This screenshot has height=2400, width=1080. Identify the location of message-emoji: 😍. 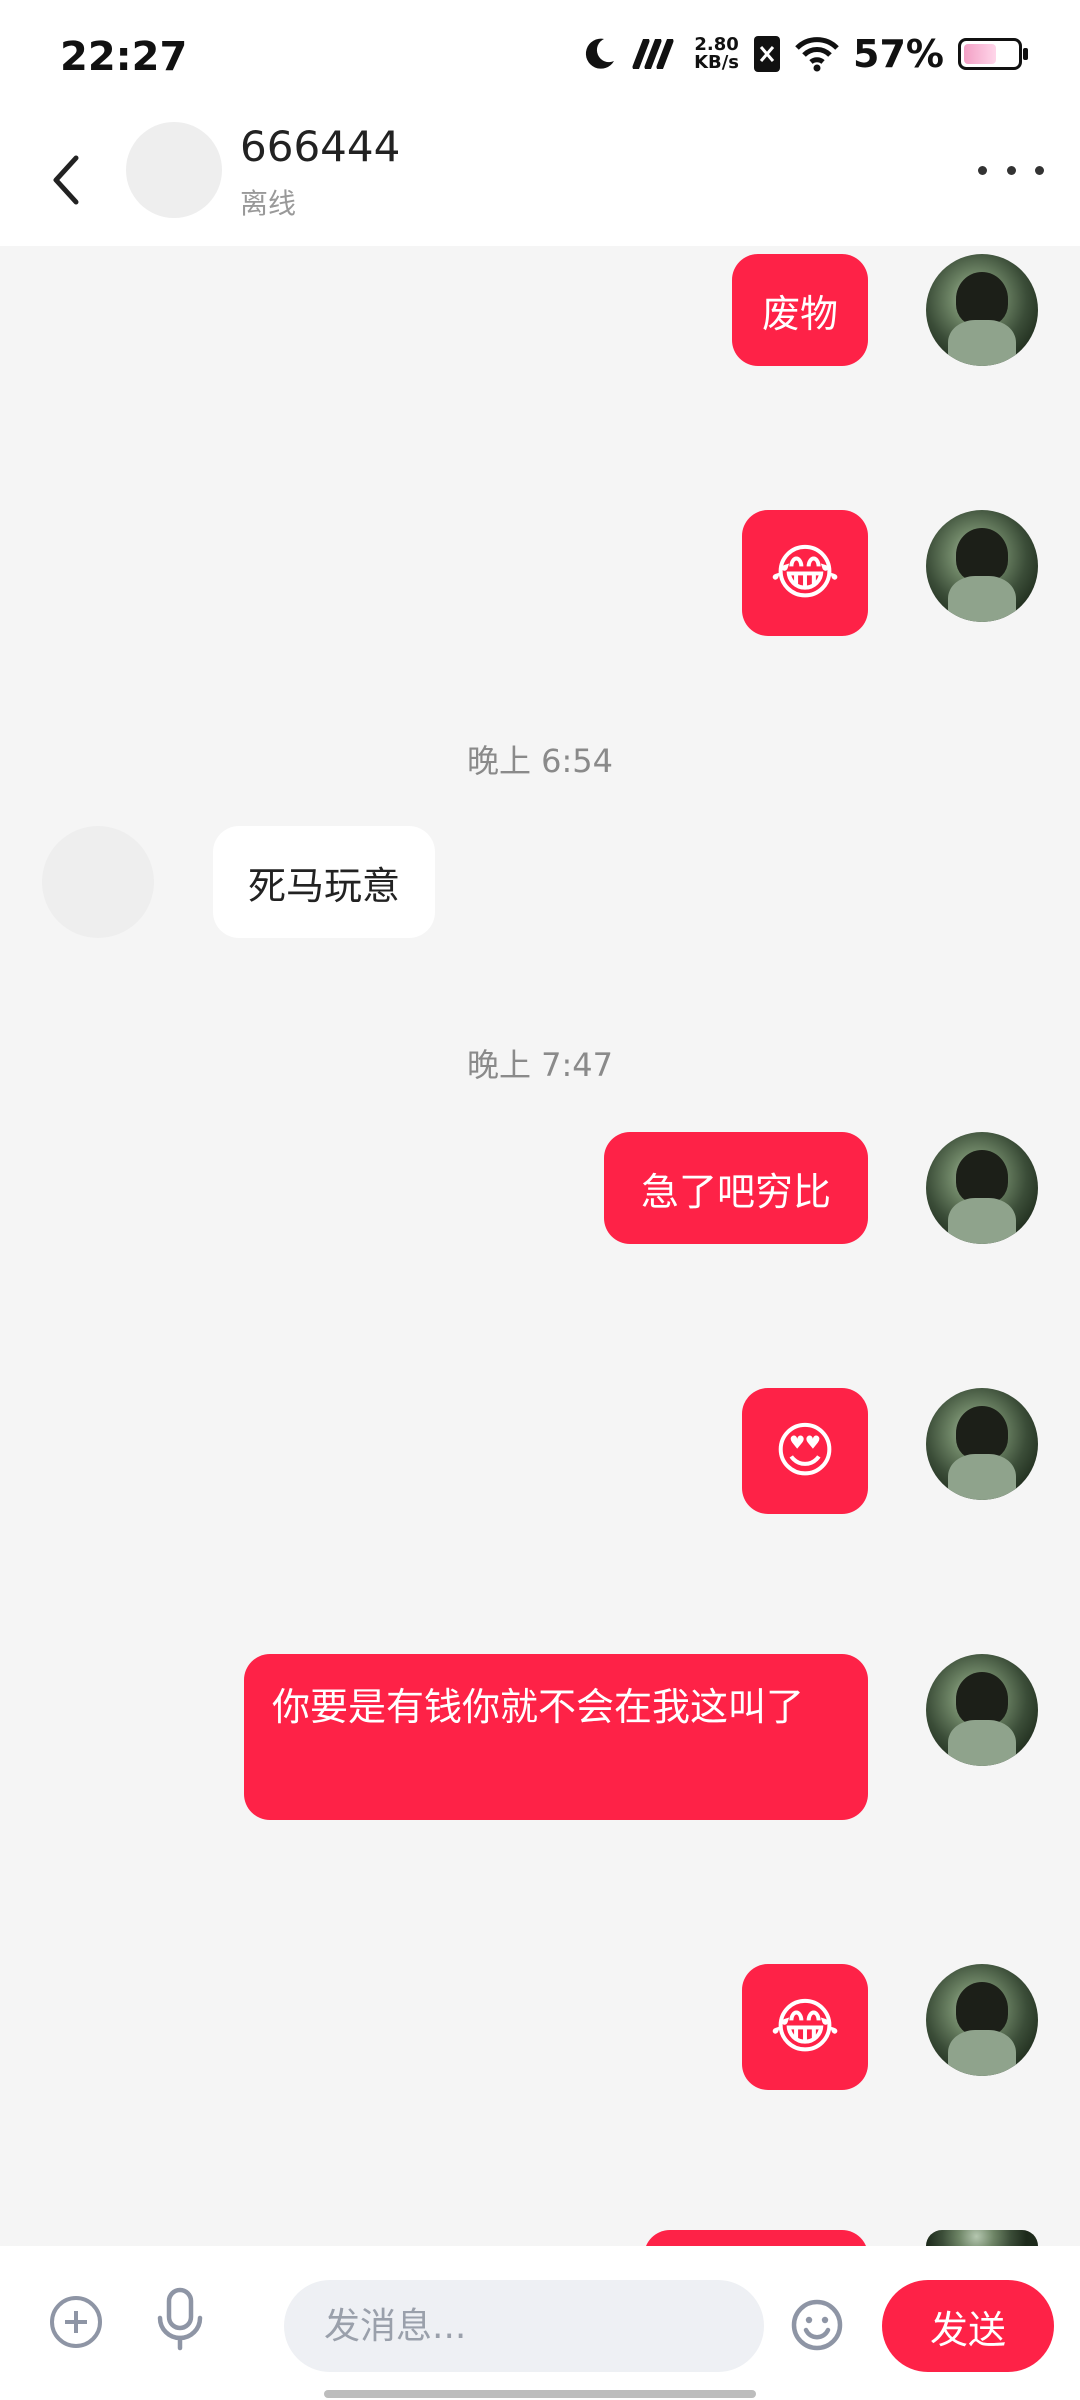
(805, 1451).